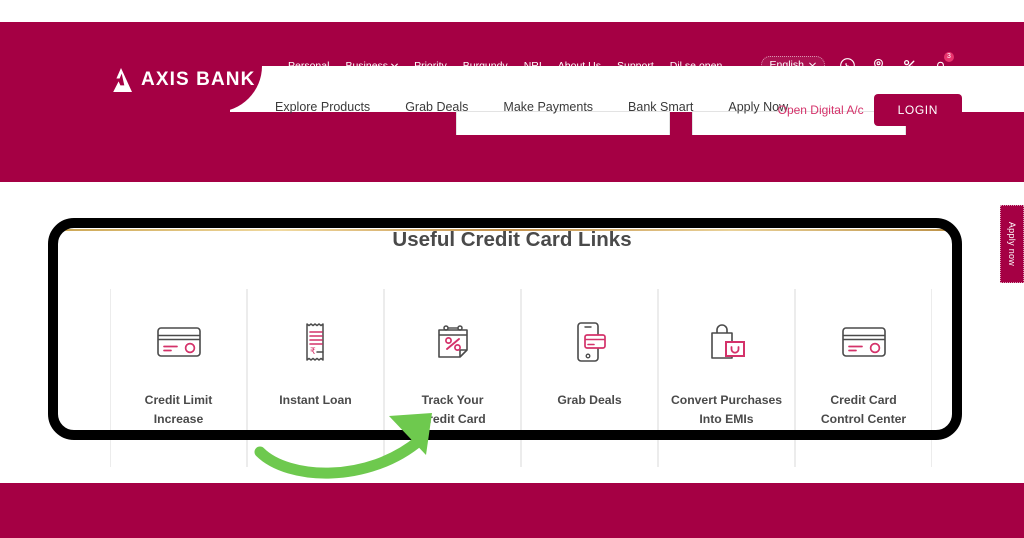 The image size is (1024, 538). Describe the element at coordinates (512, 510) in the screenshot. I see `footer-maroon-band` at that location.